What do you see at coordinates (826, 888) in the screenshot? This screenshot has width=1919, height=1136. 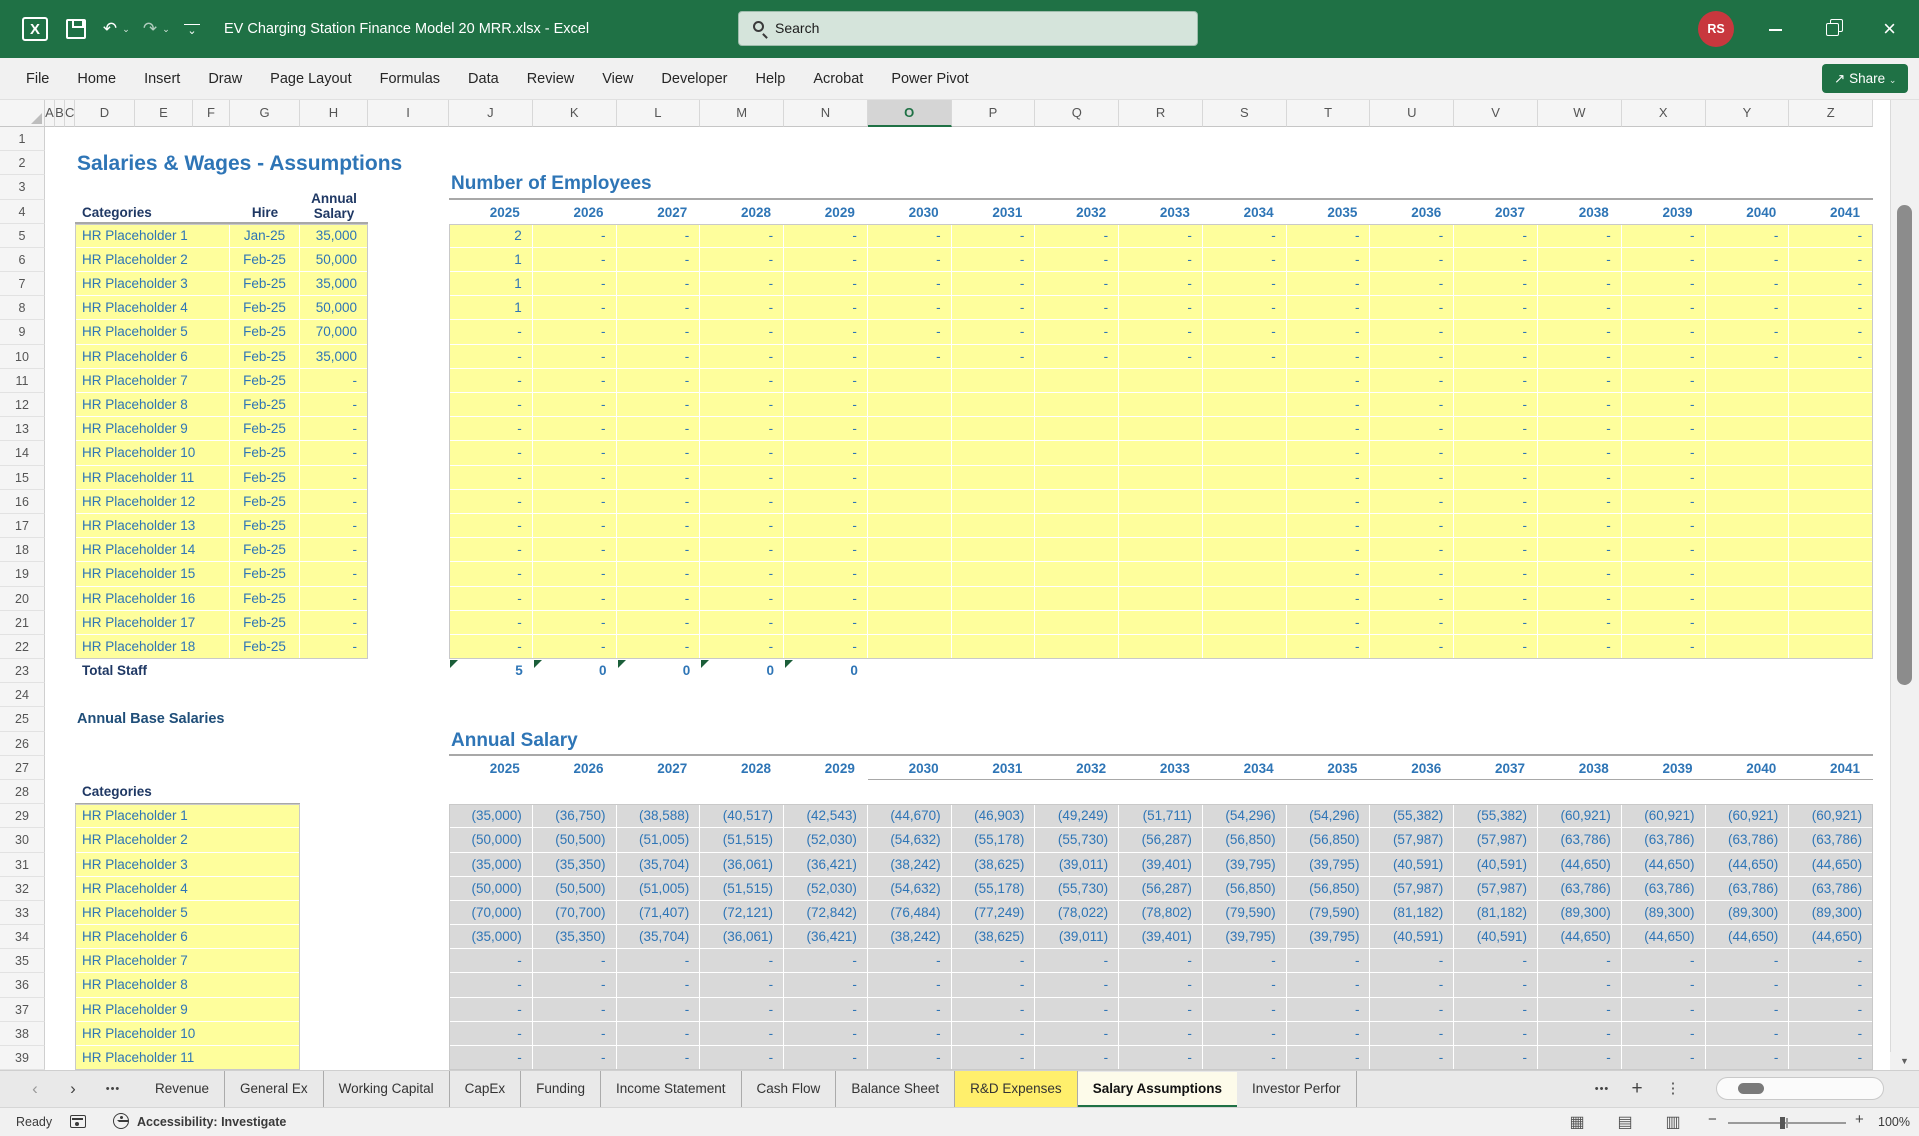 I see `annual-salary-cell: (52,030)` at bounding box center [826, 888].